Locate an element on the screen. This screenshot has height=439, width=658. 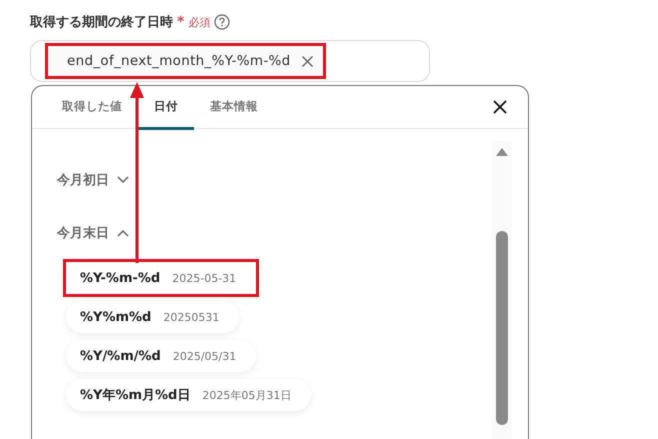
caret-down-icon is located at coordinates (123, 180).